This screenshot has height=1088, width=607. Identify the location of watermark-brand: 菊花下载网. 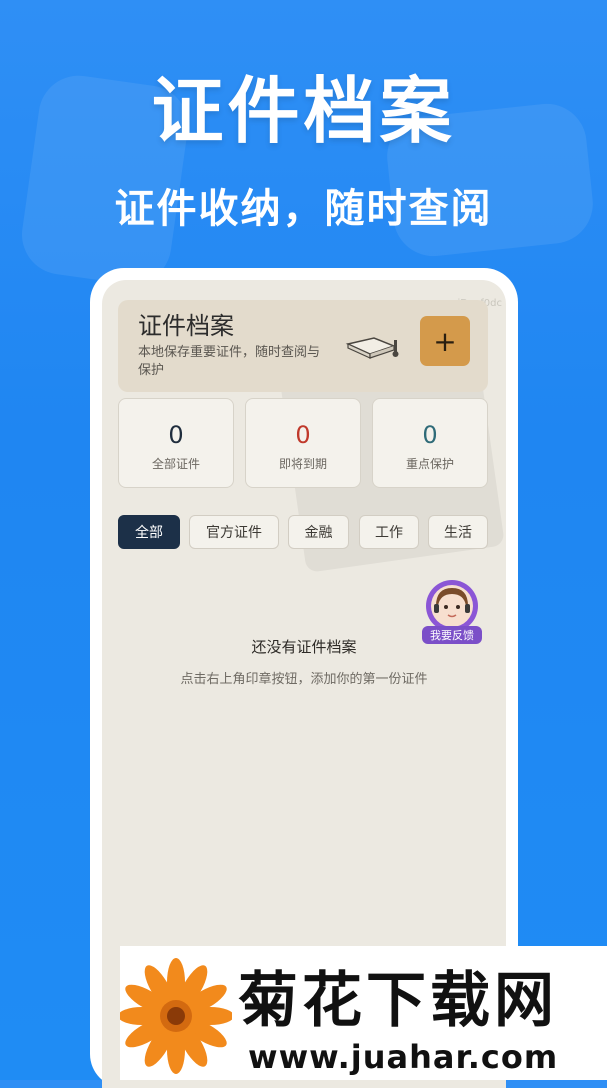
(398, 1001).